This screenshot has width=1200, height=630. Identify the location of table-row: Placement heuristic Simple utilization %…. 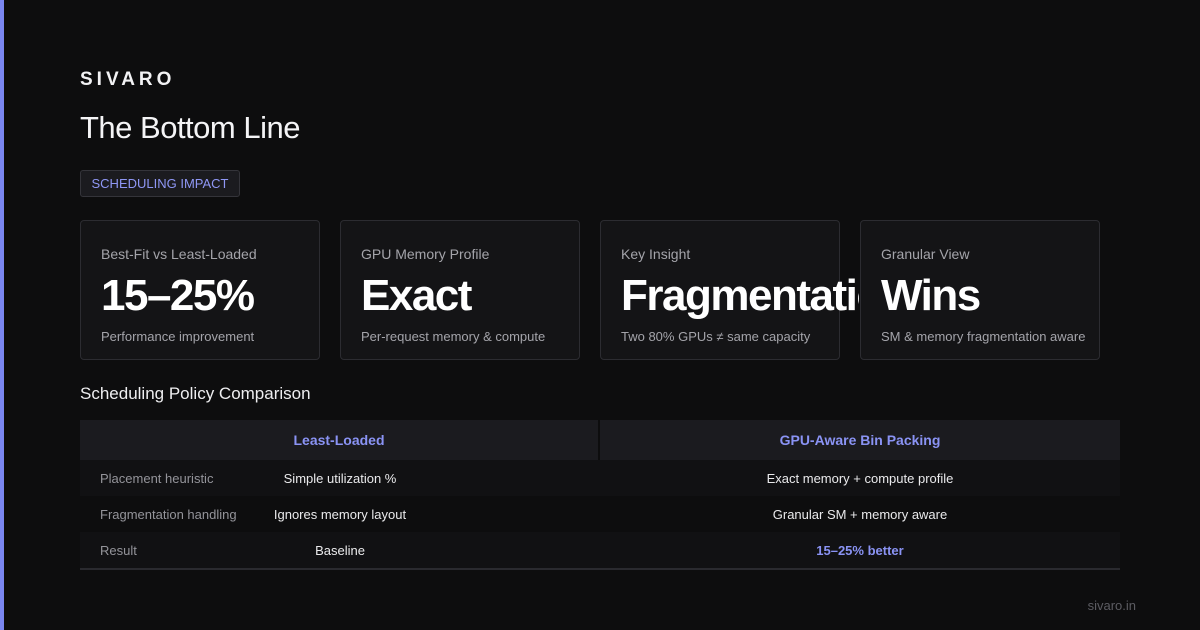
(600, 478).